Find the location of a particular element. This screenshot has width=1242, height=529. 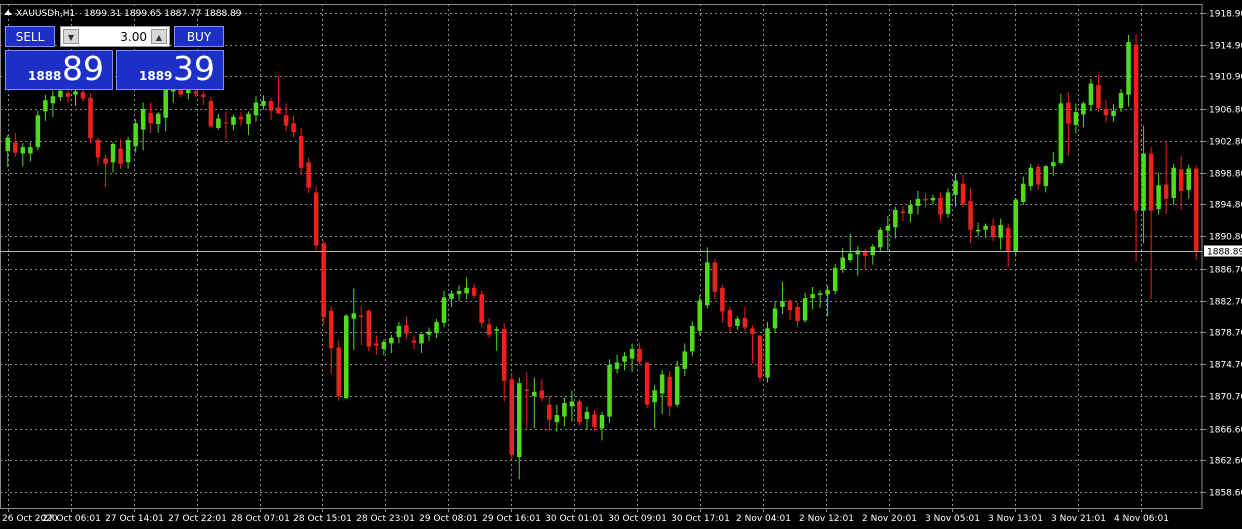

increase-lot-icon: ▲ is located at coordinates (159, 36).